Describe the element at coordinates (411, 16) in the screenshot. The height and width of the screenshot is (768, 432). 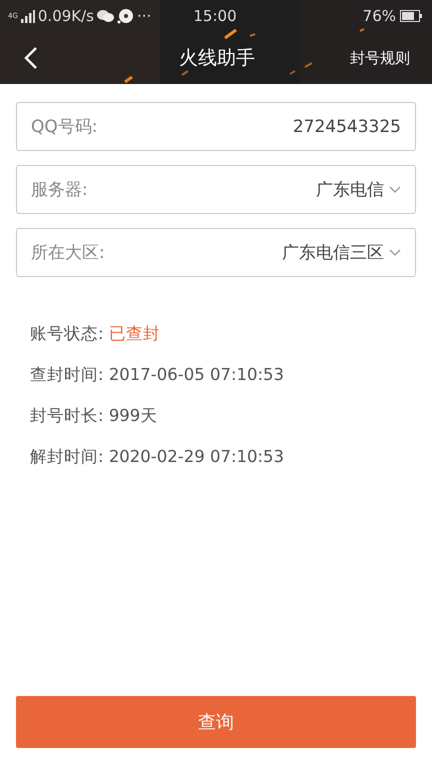
I see `battery-icon` at that location.